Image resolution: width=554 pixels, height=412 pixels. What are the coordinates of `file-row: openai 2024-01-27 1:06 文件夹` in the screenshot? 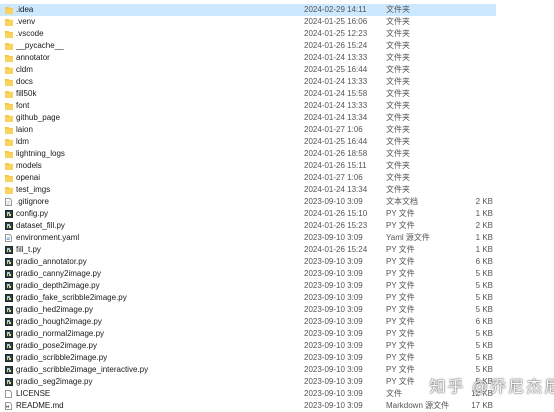 It's located at (248, 178).